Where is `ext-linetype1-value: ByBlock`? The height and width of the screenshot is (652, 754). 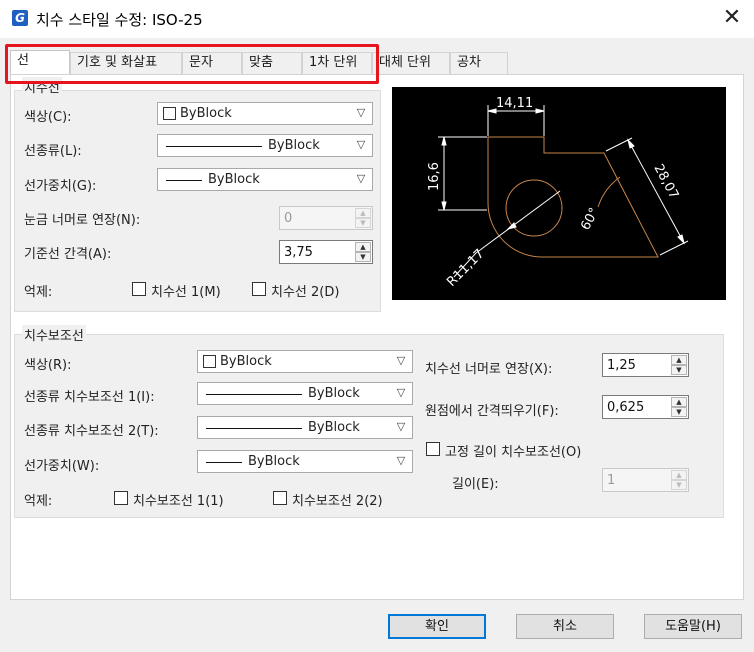
ext-linetype1-value: ByBlock is located at coordinates (334, 393).